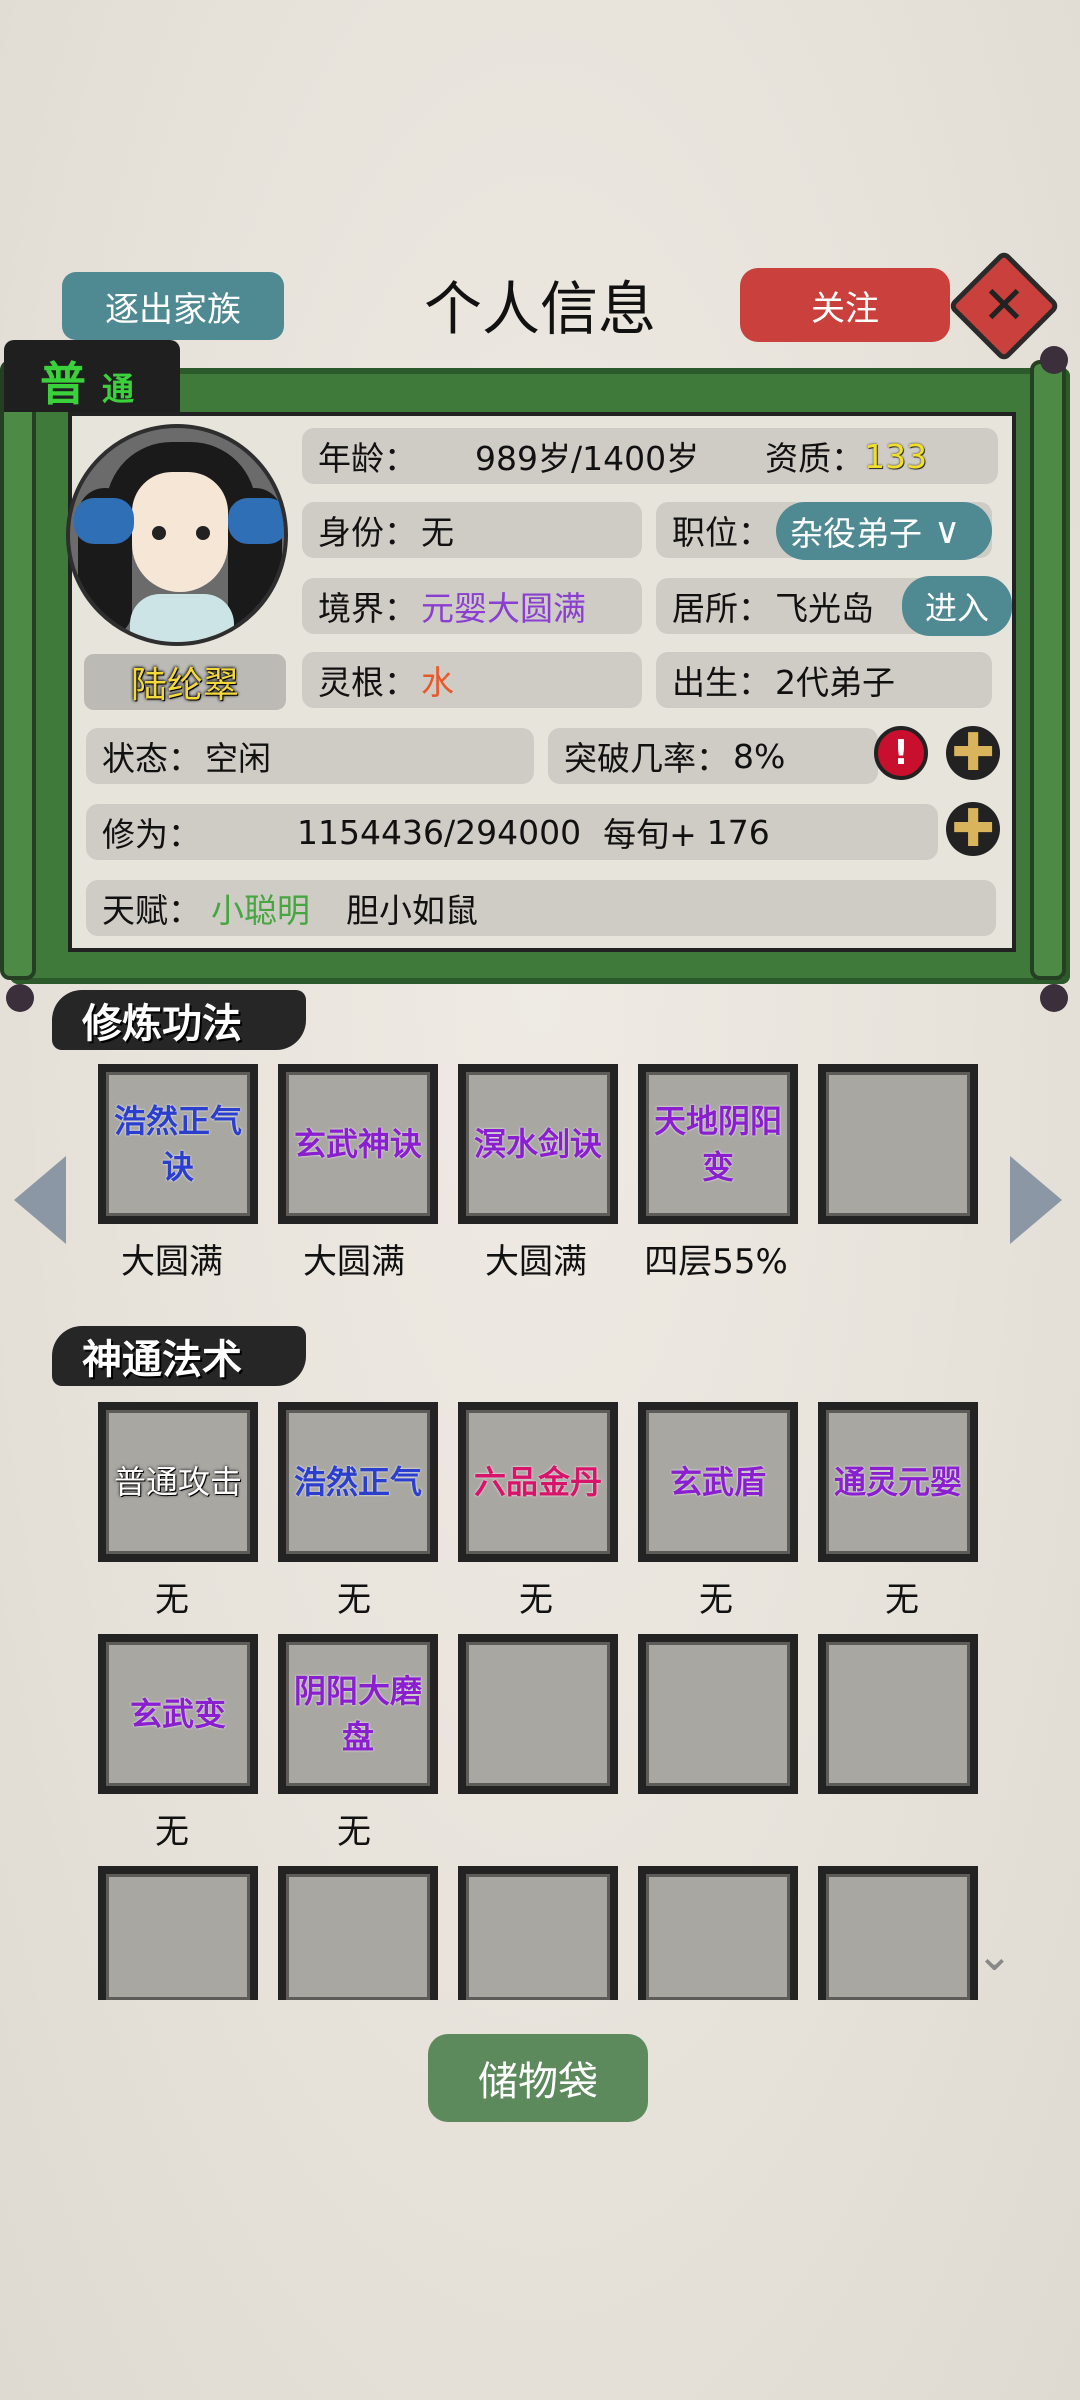 Image resolution: width=1080 pixels, height=2400 pixels. What do you see at coordinates (721, 532) in the screenshot?
I see `position-label: 职位：` at bounding box center [721, 532].